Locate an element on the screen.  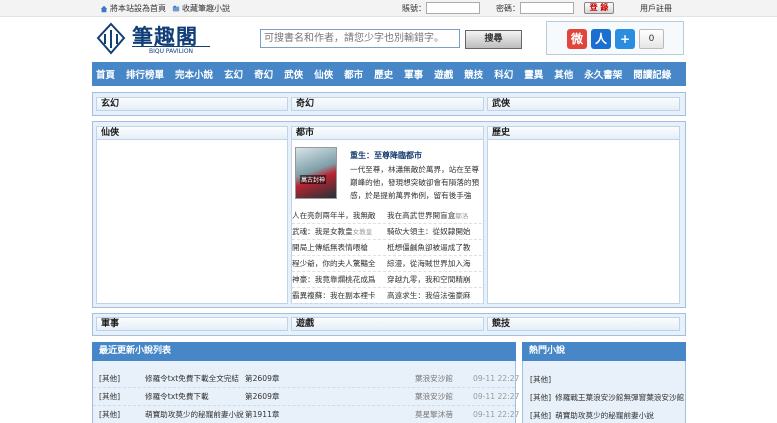
register-link: 用戶註冊 is located at coordinates (656, 8).